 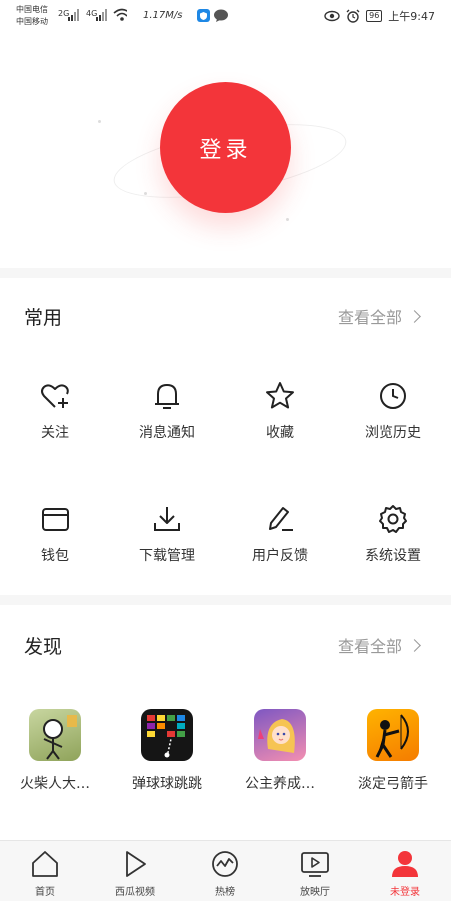 I want to click on play-icon, so click(x=136, y=864).